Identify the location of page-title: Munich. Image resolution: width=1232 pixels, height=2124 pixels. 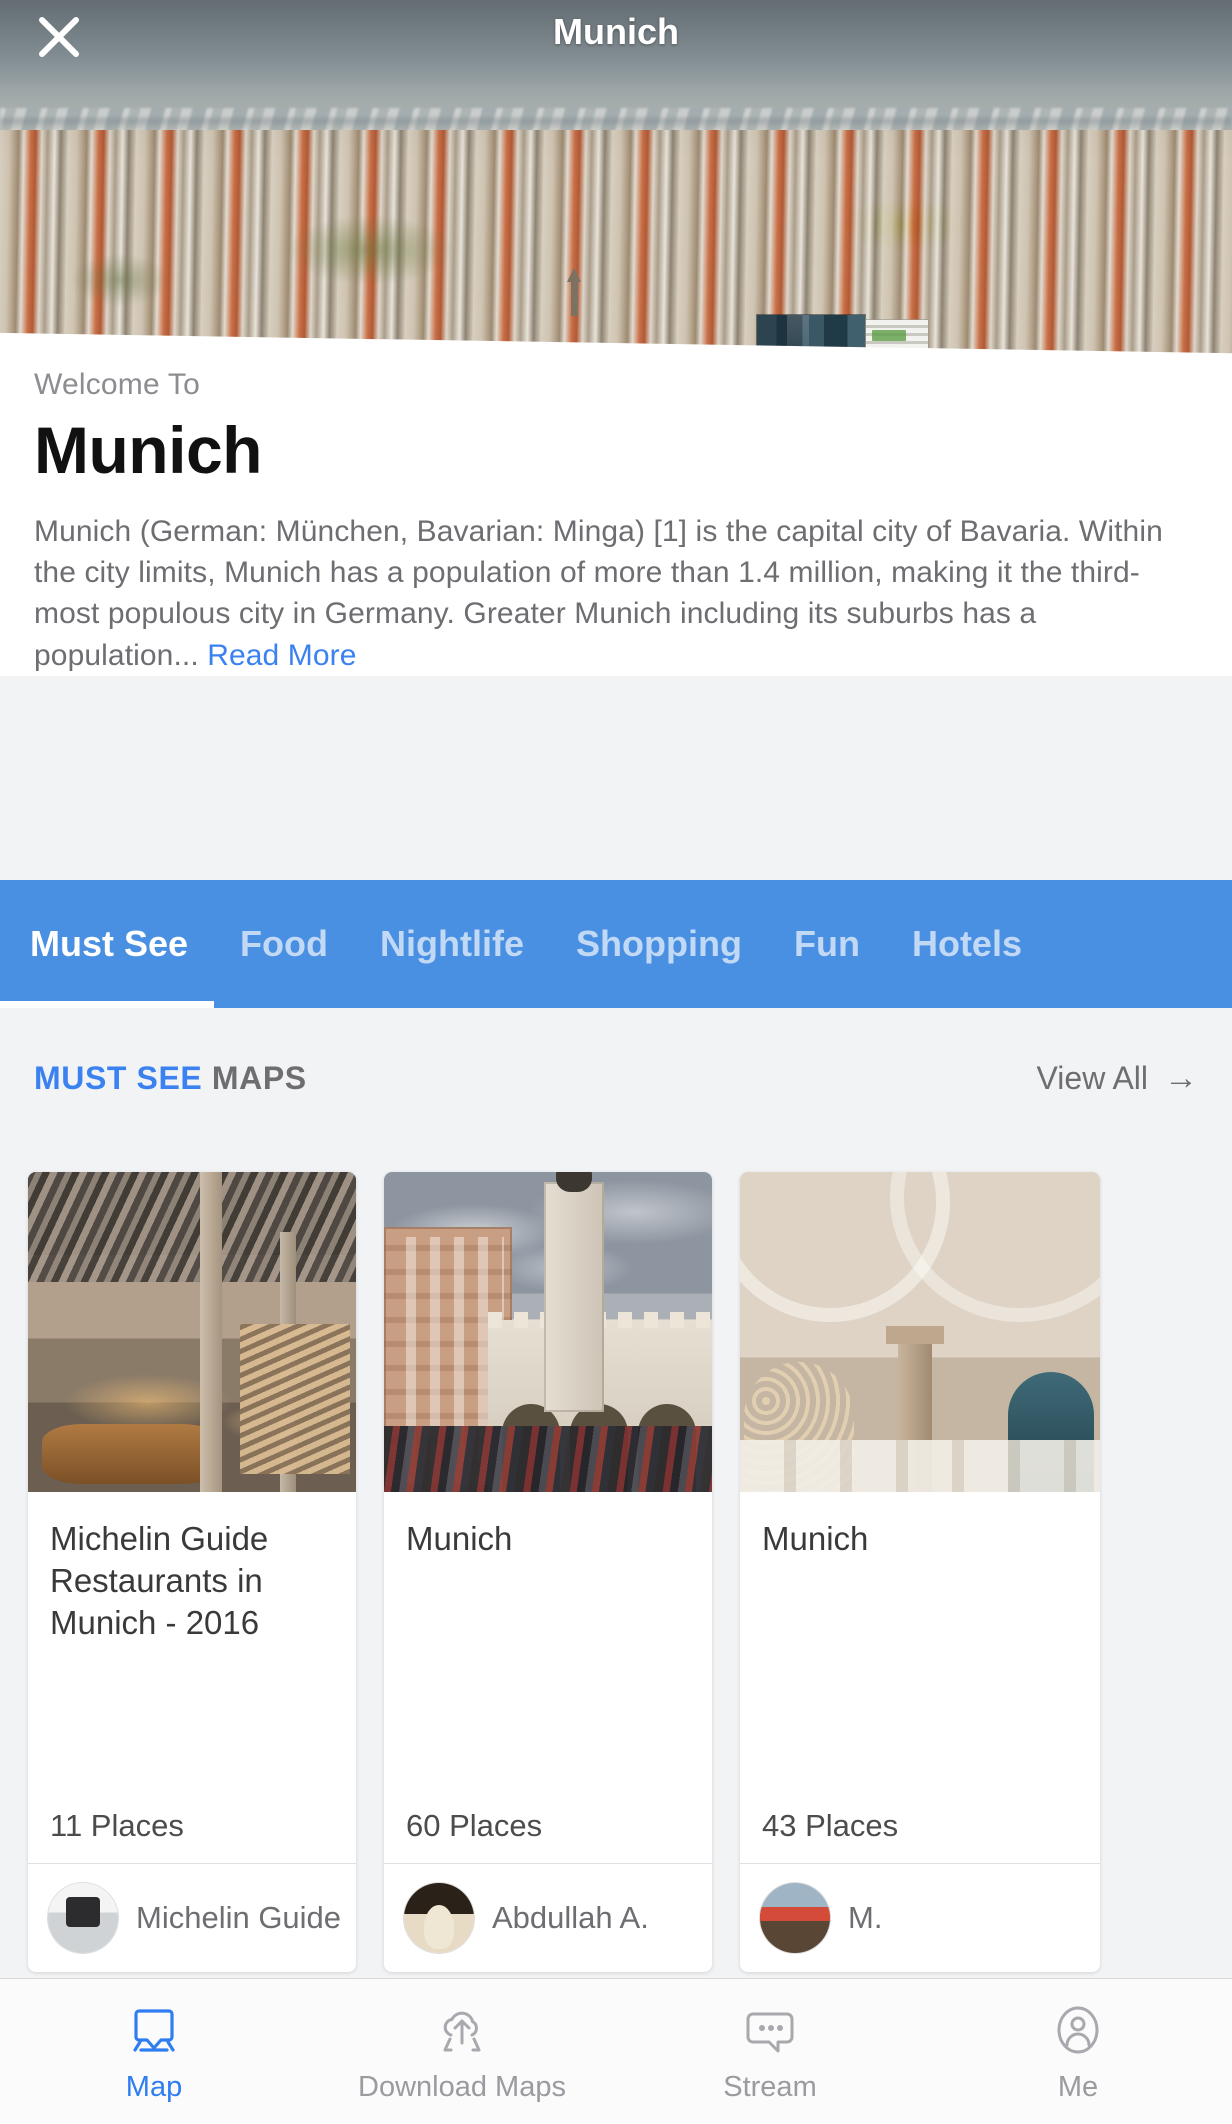
(616, 31).